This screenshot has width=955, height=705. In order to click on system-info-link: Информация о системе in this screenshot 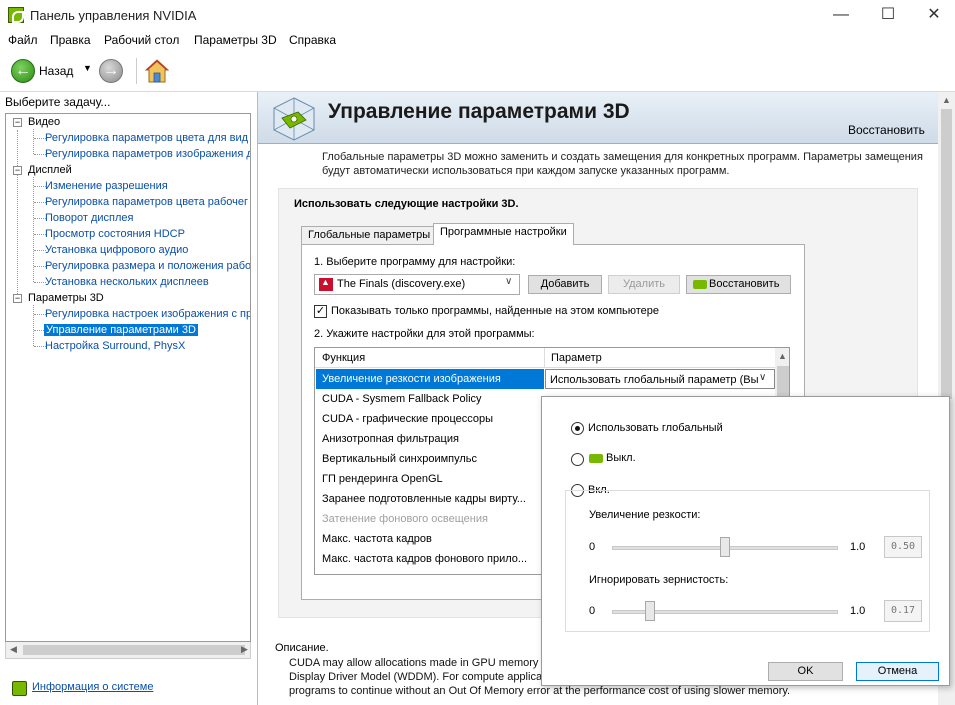, I will do `click(92, 687)`.